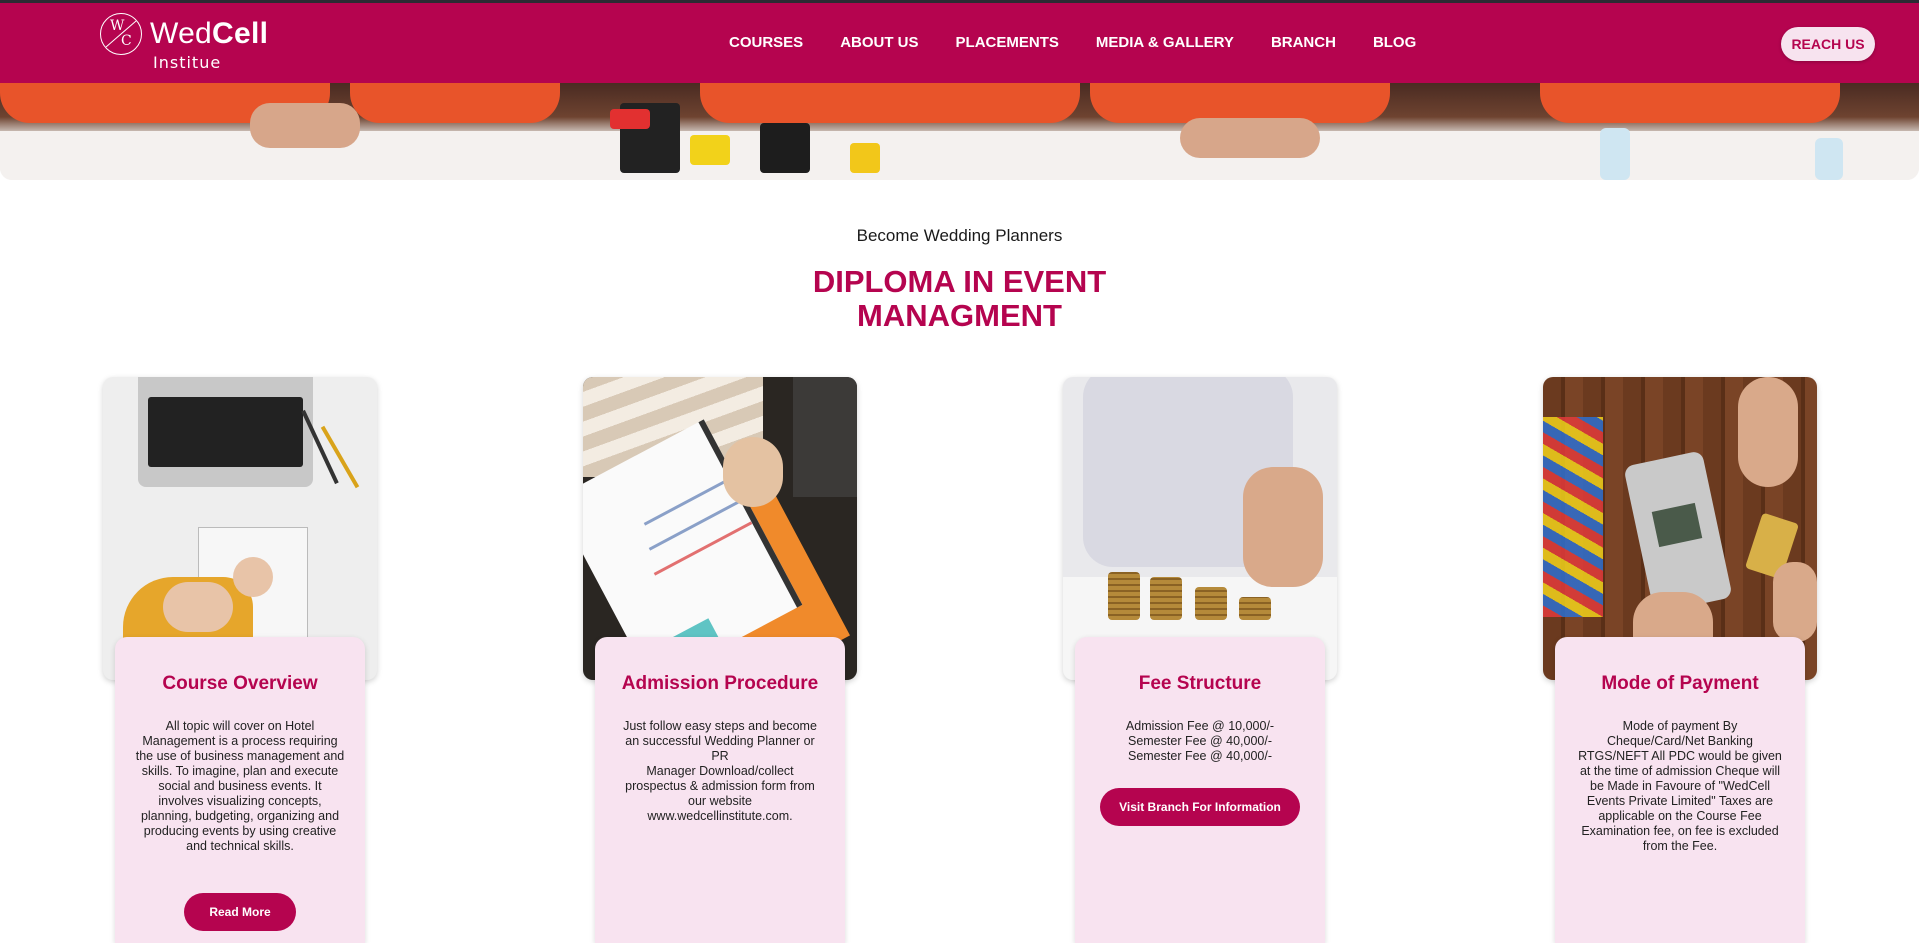 Image resolution: width=1919 pixels, height=943 pixels. Describe the element at coordinates (240, 528) in the screenshot. I see `card-image-laptop` at that location.